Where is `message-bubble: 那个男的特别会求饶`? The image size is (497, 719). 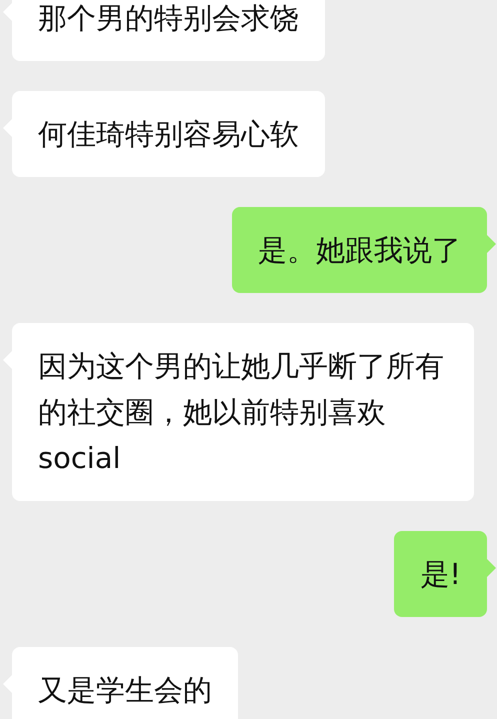
message-bubble: 那个男的特别会求饶 is located at coordinates (168, 30).